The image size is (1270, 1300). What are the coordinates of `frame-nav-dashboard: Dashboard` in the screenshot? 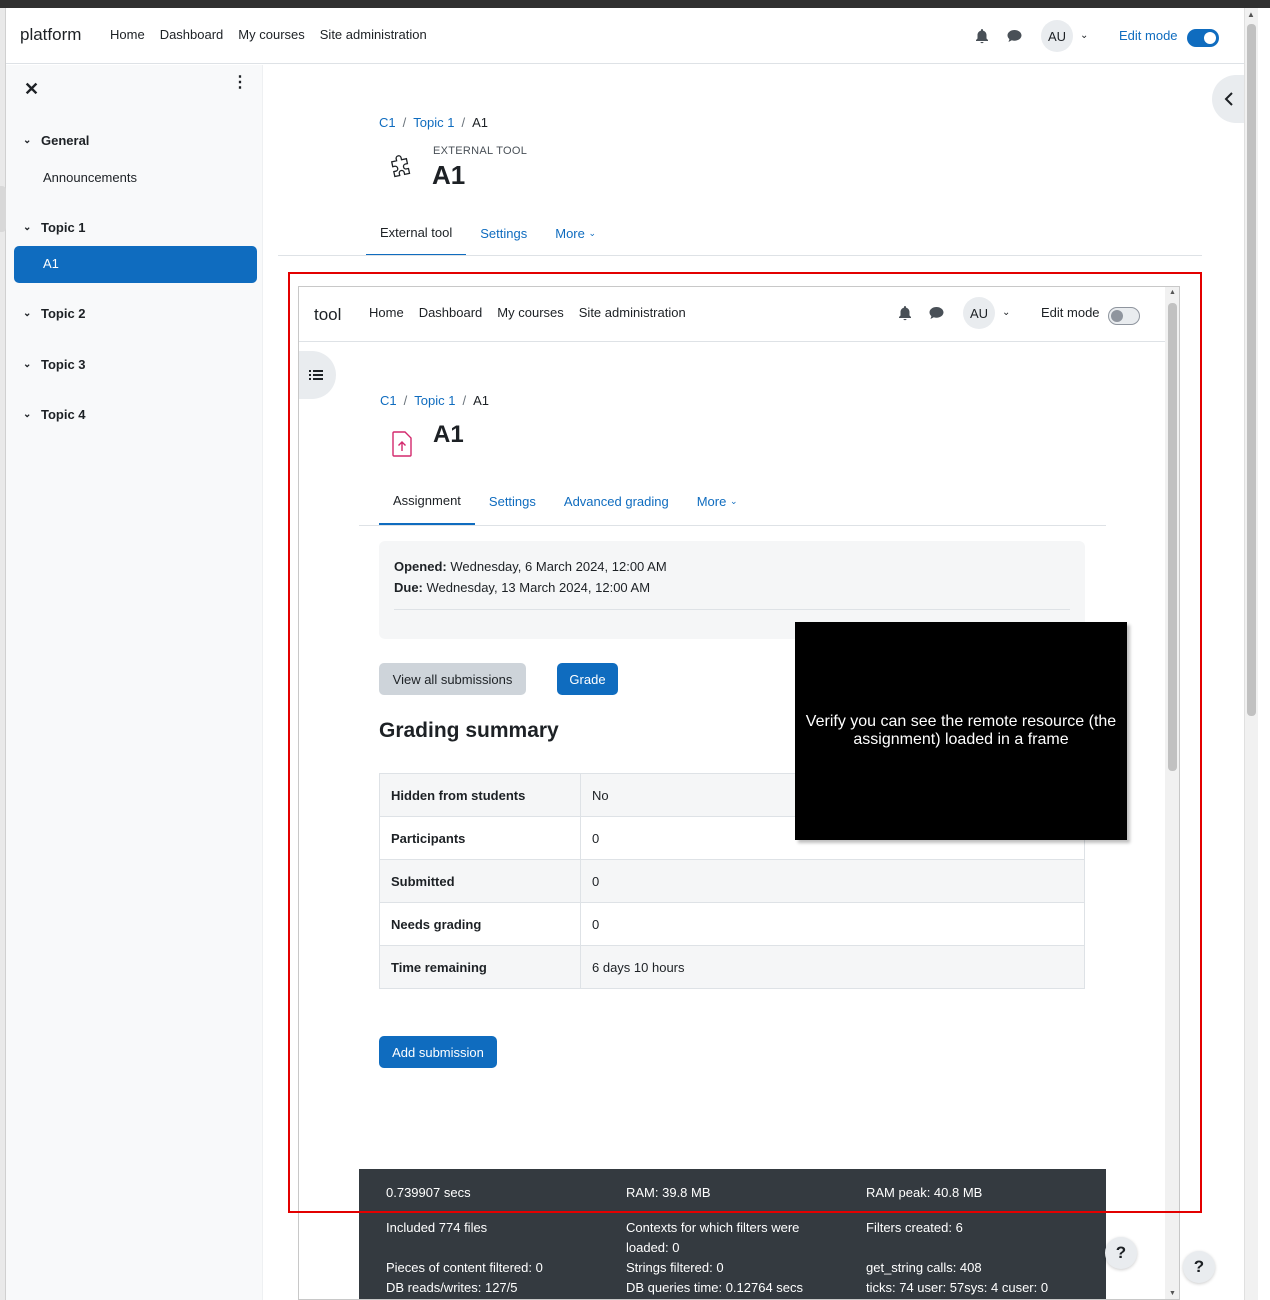 It's located at (451, 312).